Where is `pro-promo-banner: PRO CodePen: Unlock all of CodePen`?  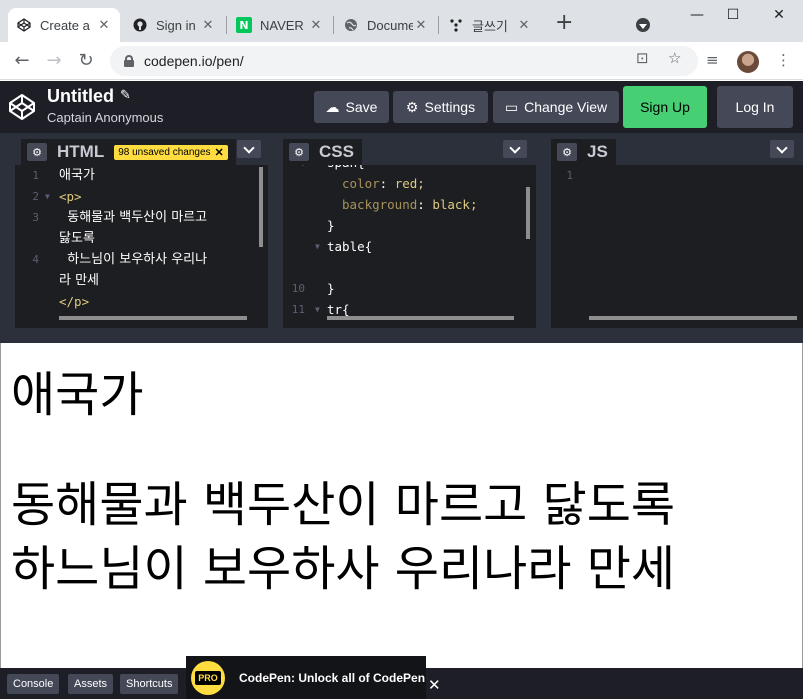 pro-promo-banner: PRO CodePen: Unlock all of CodePen is located at coordinates (306, 677).